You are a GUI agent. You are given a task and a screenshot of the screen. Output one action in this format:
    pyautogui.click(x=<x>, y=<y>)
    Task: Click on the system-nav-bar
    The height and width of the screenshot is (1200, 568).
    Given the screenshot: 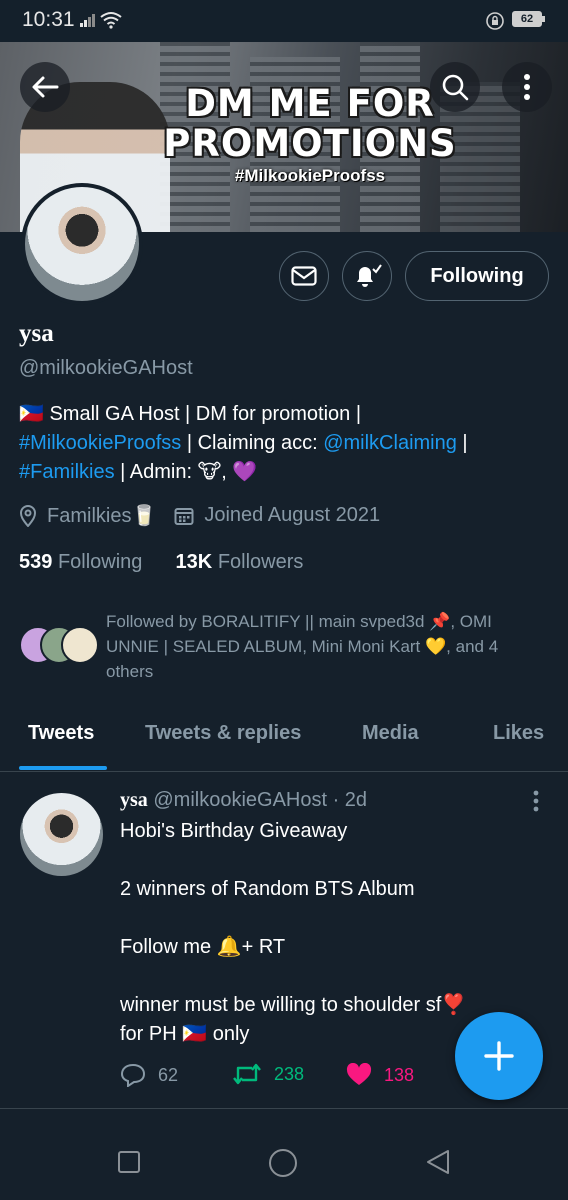 What is the action you would take?
    pyautogui.click(x=284, y=1155)
    